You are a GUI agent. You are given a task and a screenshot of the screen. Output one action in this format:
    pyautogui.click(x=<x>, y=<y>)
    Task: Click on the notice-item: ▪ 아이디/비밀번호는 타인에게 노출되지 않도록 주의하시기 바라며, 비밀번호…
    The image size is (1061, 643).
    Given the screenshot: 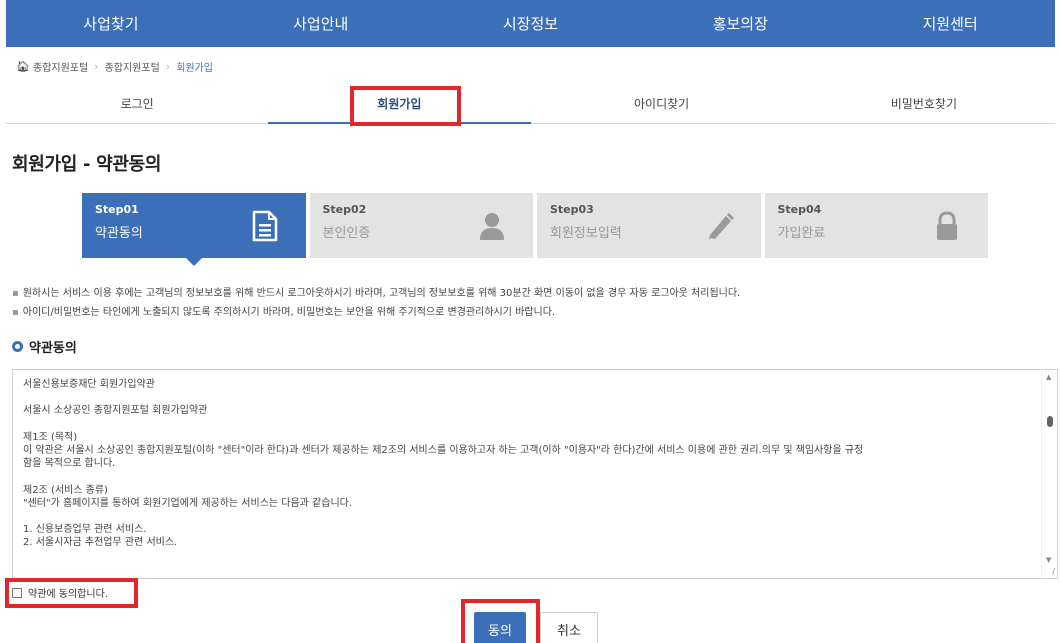 What is the action you would take?
    pyautogui.click(x=376, y=312)
    